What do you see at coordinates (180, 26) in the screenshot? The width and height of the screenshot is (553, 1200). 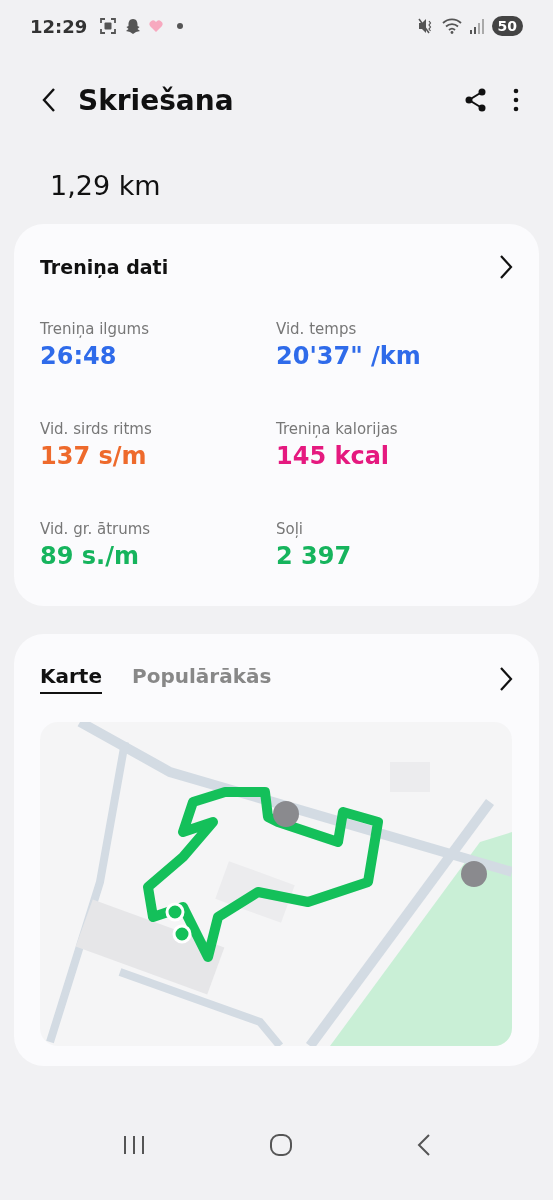 I see `dot-icon` at bounding box center [180, 26].